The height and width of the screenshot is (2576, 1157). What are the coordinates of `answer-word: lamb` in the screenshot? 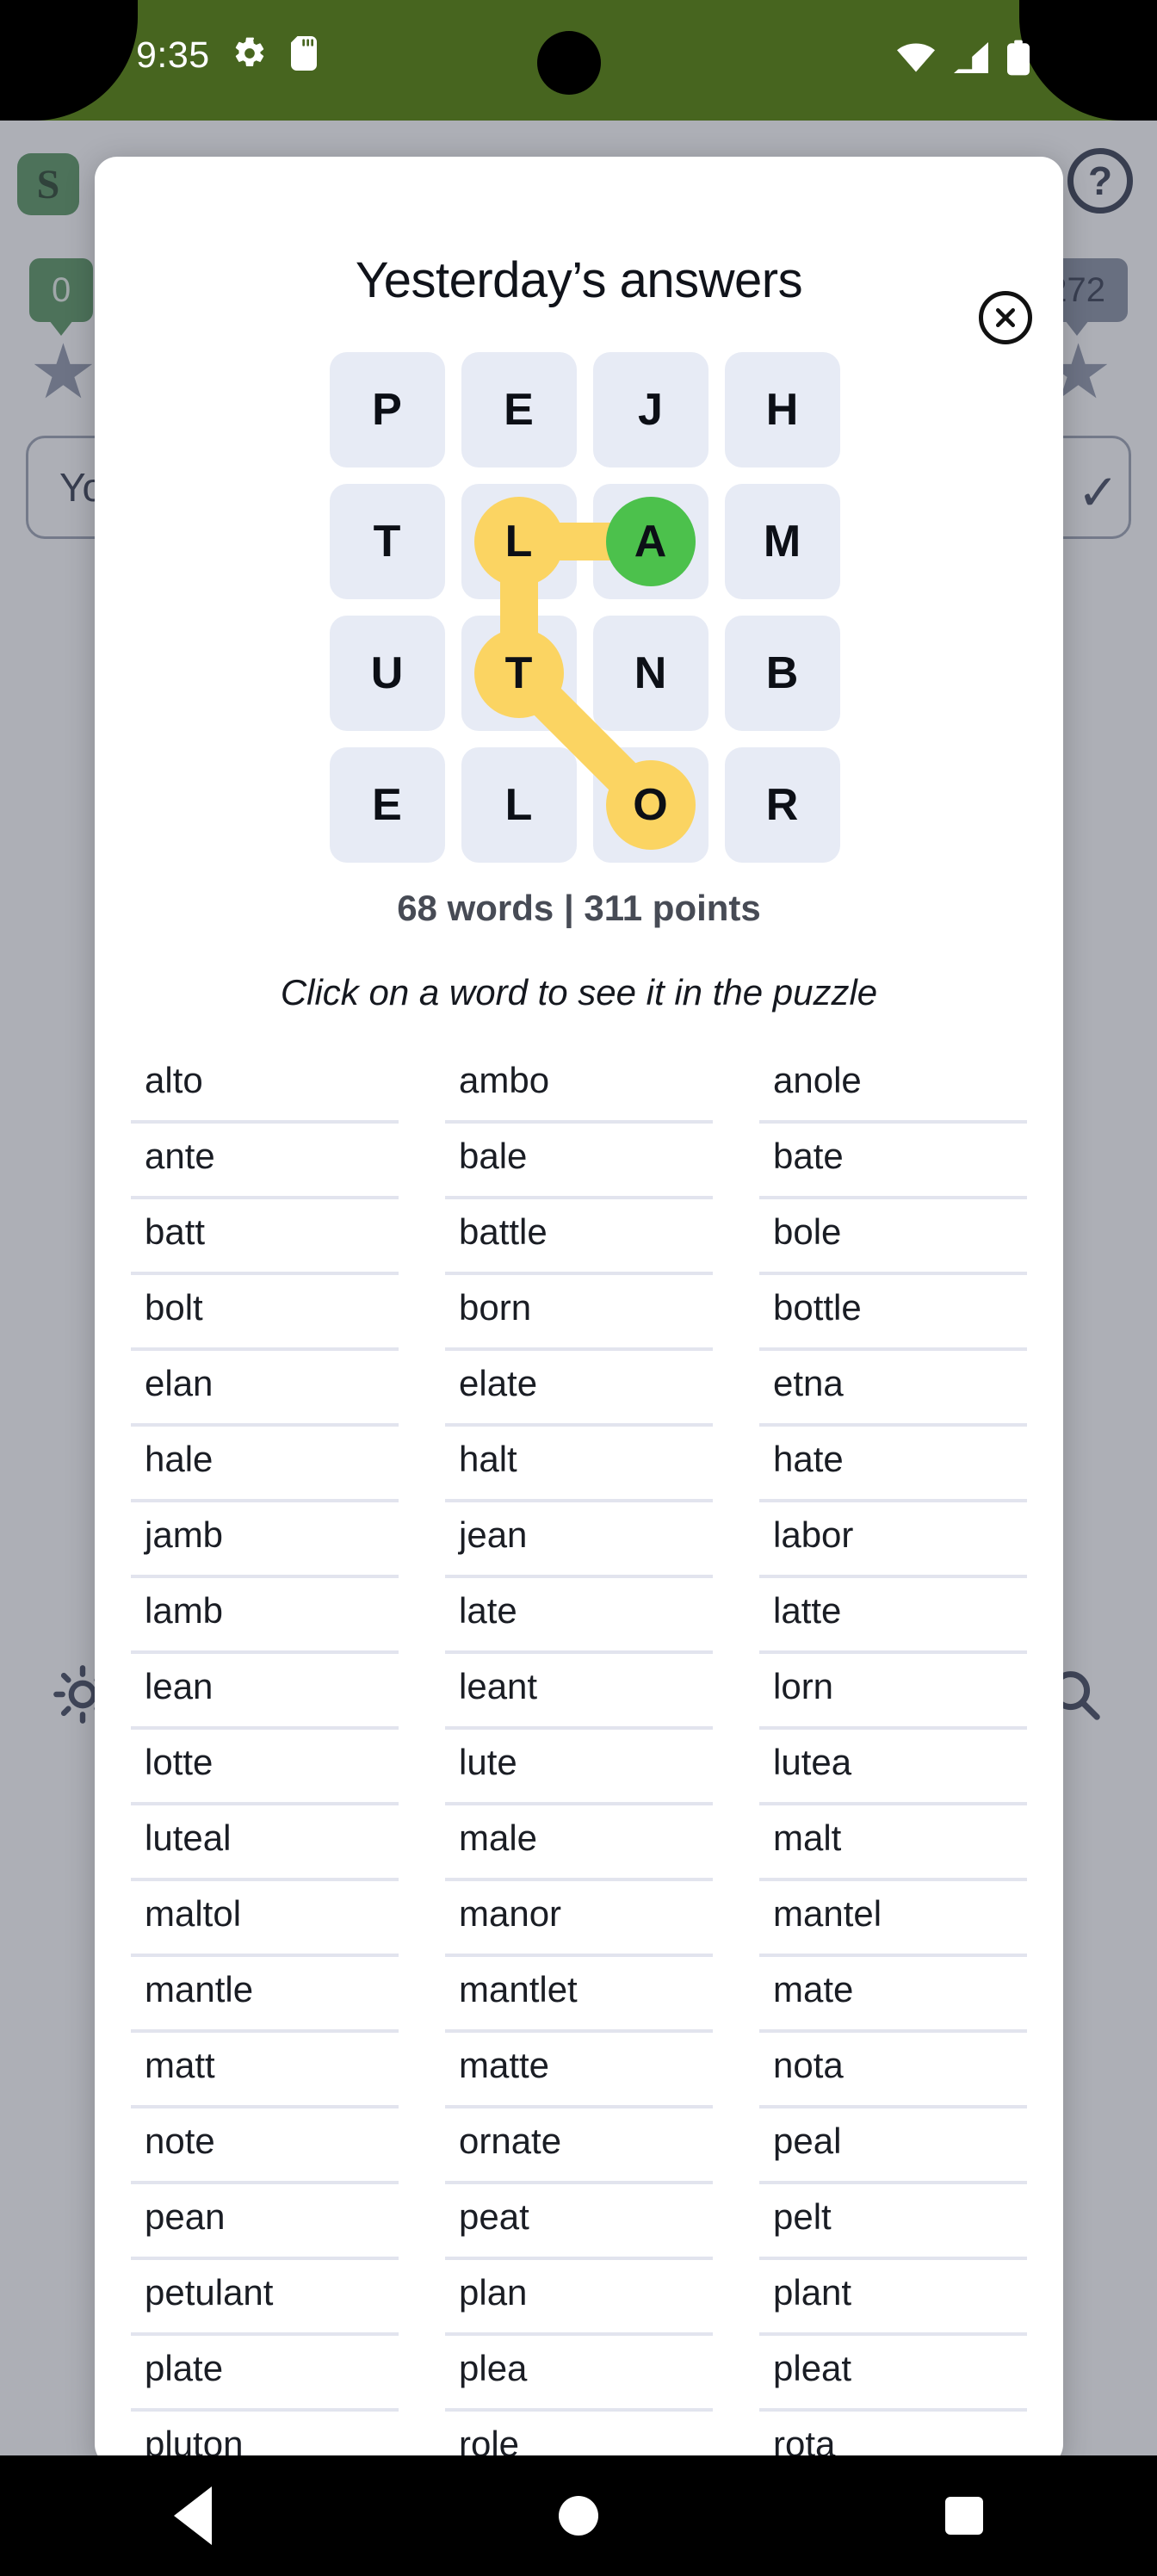 It's located at (265, 1616).